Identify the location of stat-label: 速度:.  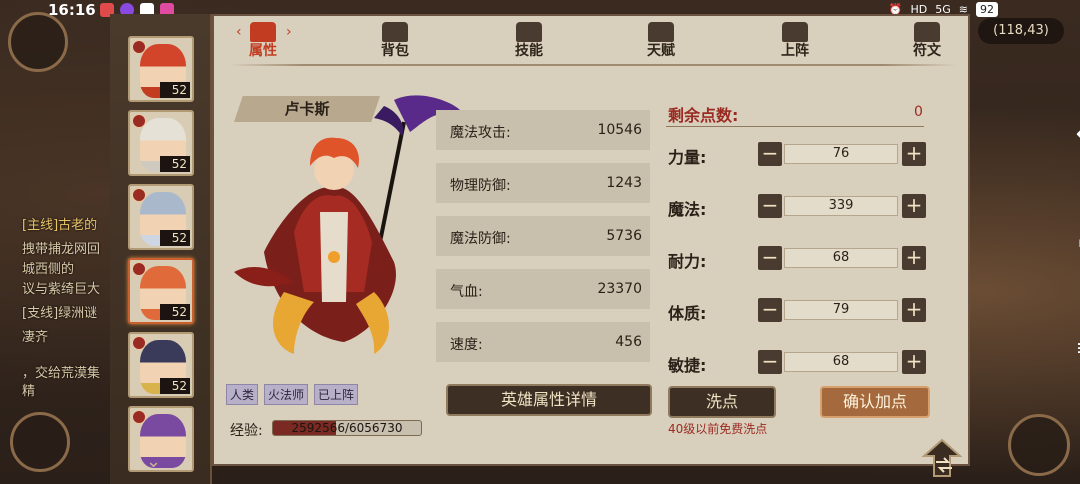
(466, 345).